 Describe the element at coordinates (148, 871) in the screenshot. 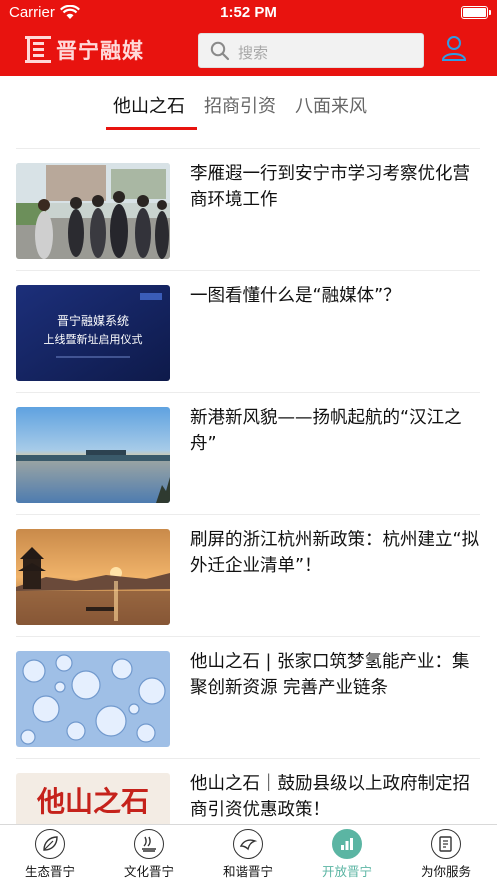

I see `tab-label: 文化晋宁` at that location.